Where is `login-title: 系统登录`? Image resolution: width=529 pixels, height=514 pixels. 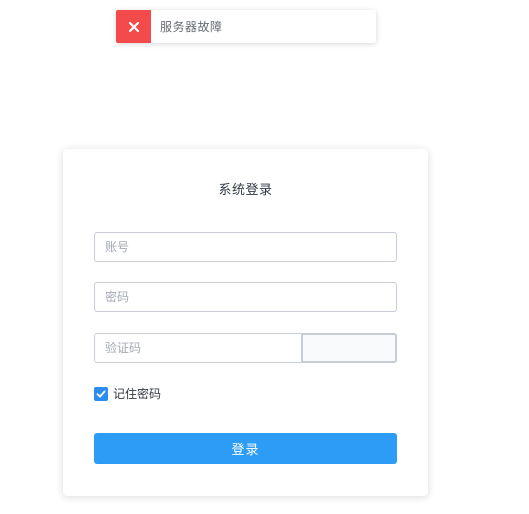
login-title: 系统登录 is located at coordinates (245, 190).